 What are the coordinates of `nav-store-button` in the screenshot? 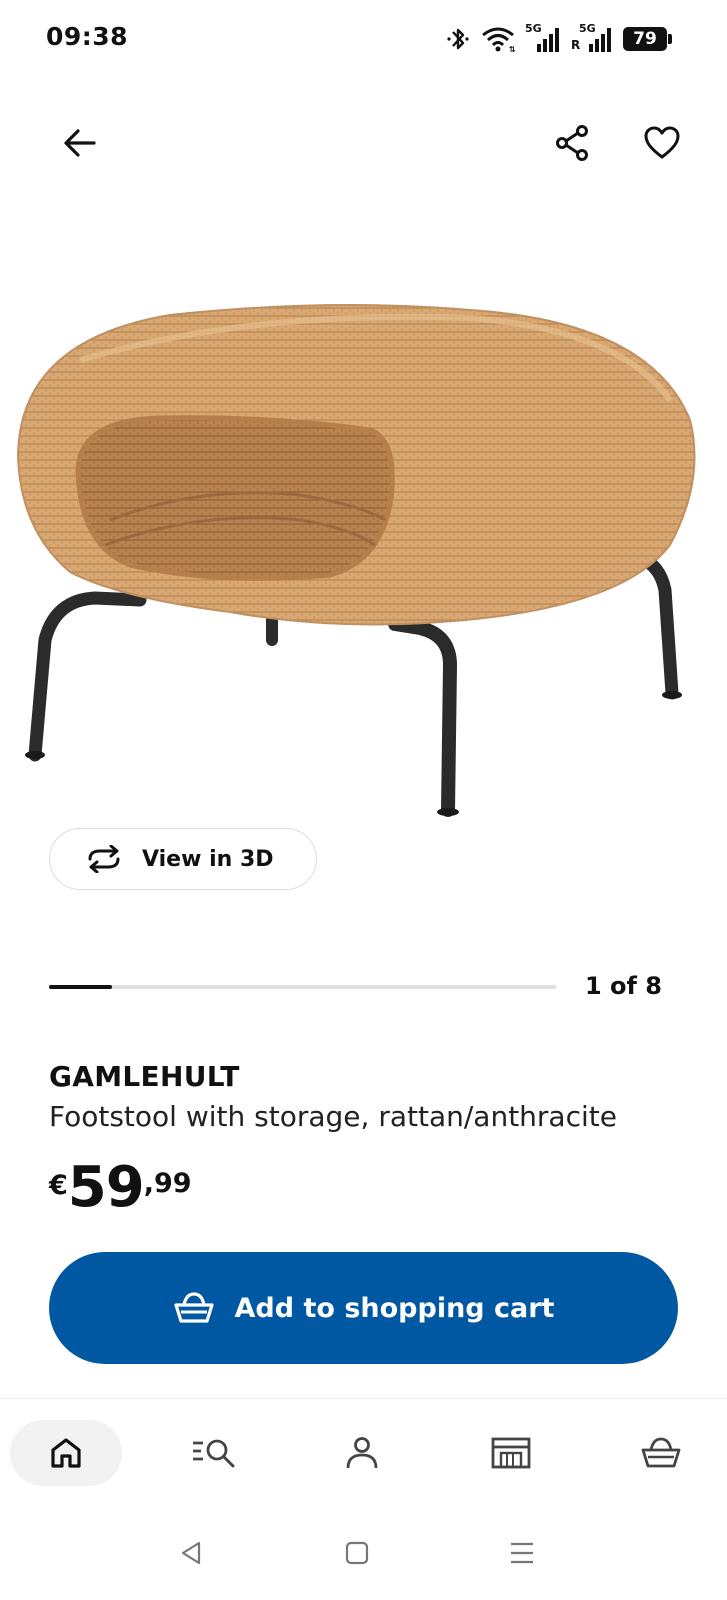 It's located at (511, 1453).